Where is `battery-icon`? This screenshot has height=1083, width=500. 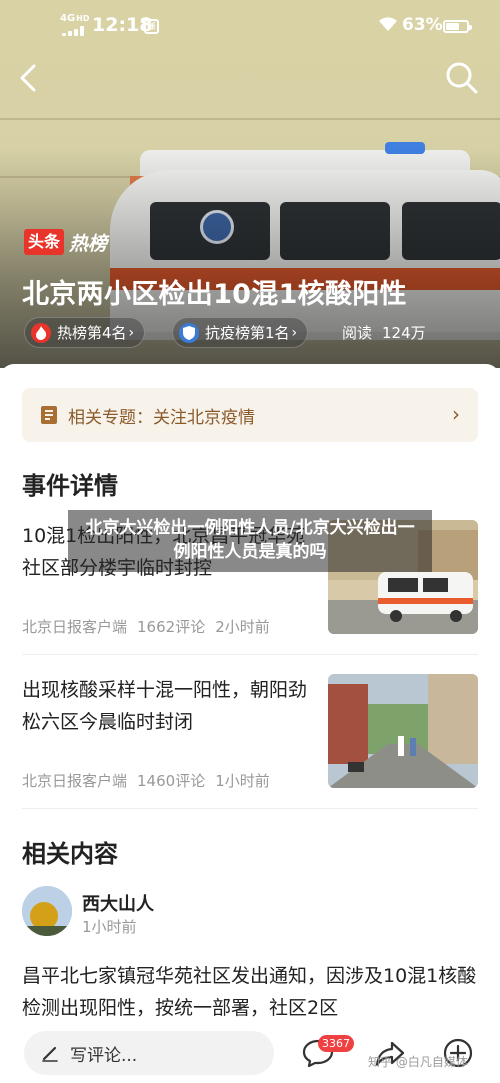 battery-icon is located at coordinates (457, 26).